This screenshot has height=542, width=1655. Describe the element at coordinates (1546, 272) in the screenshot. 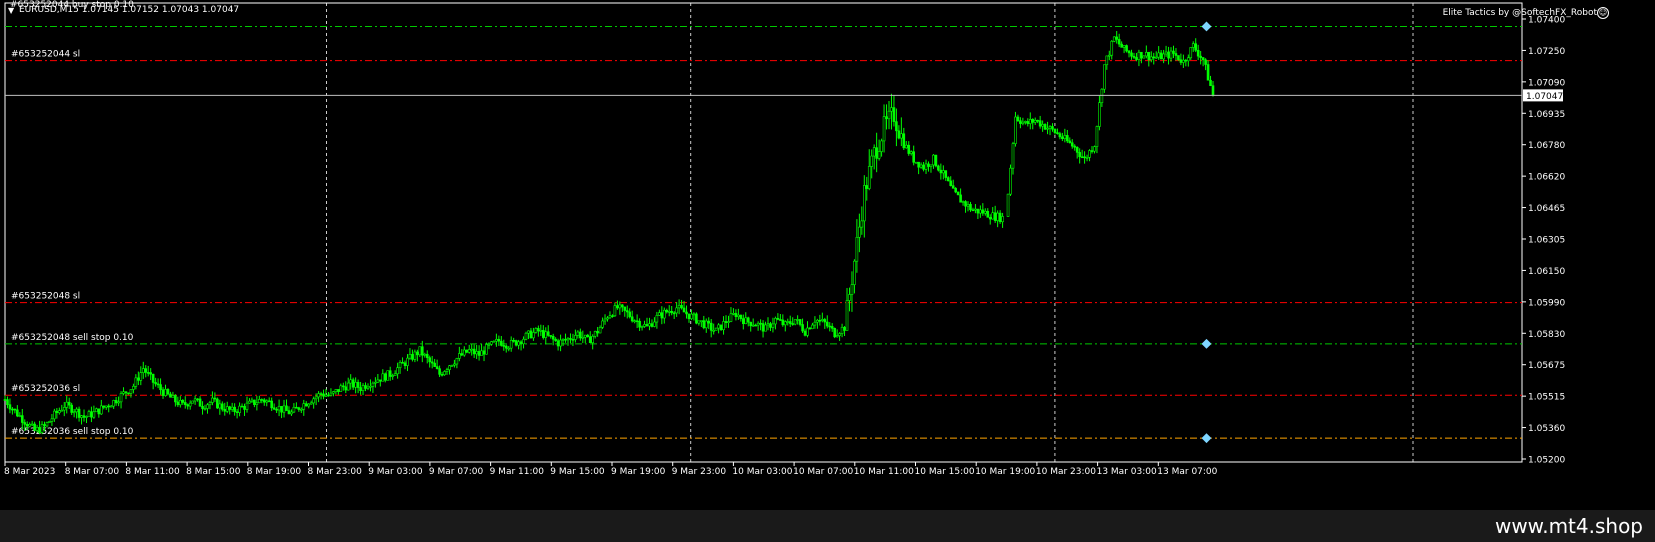

I see `y-tick-label: 1.06150` at that location.